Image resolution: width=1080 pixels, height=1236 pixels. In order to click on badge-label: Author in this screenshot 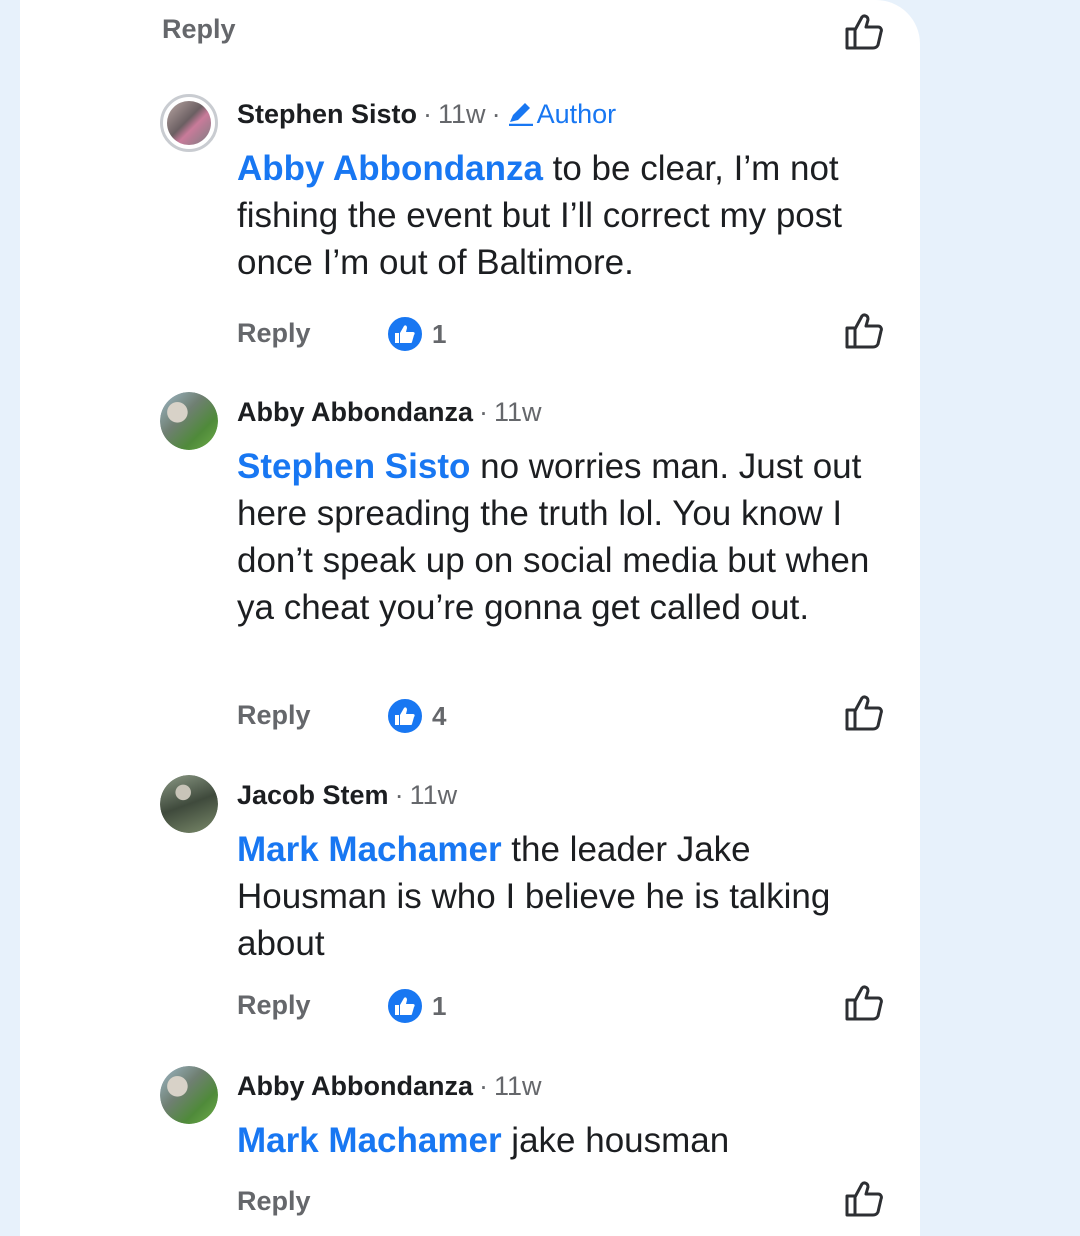, I will do `click(576, 114)`.